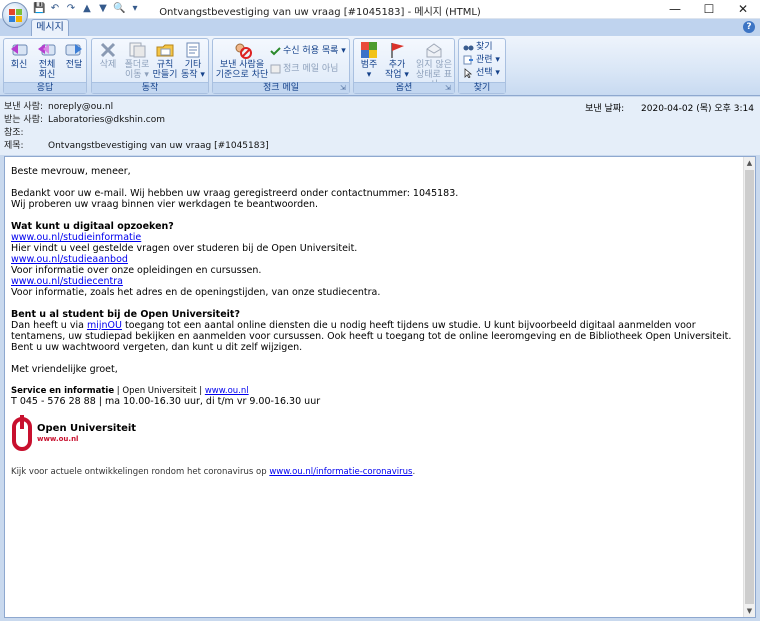  Describe the element at coordinates (193, 50) in the screenshot. I see `other-actions-icon` at that location.